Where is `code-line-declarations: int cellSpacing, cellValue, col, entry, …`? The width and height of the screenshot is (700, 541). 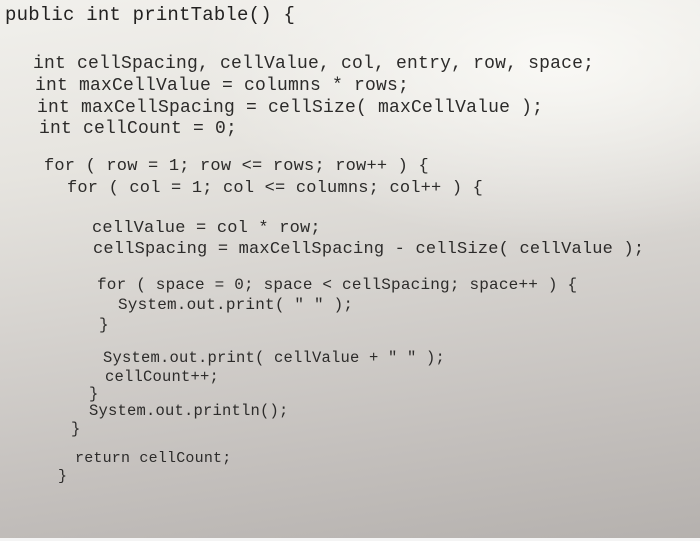 code-line-declarations: int cellSpacing, cellValue, col, entry, … is located at coordinates (314, 64).